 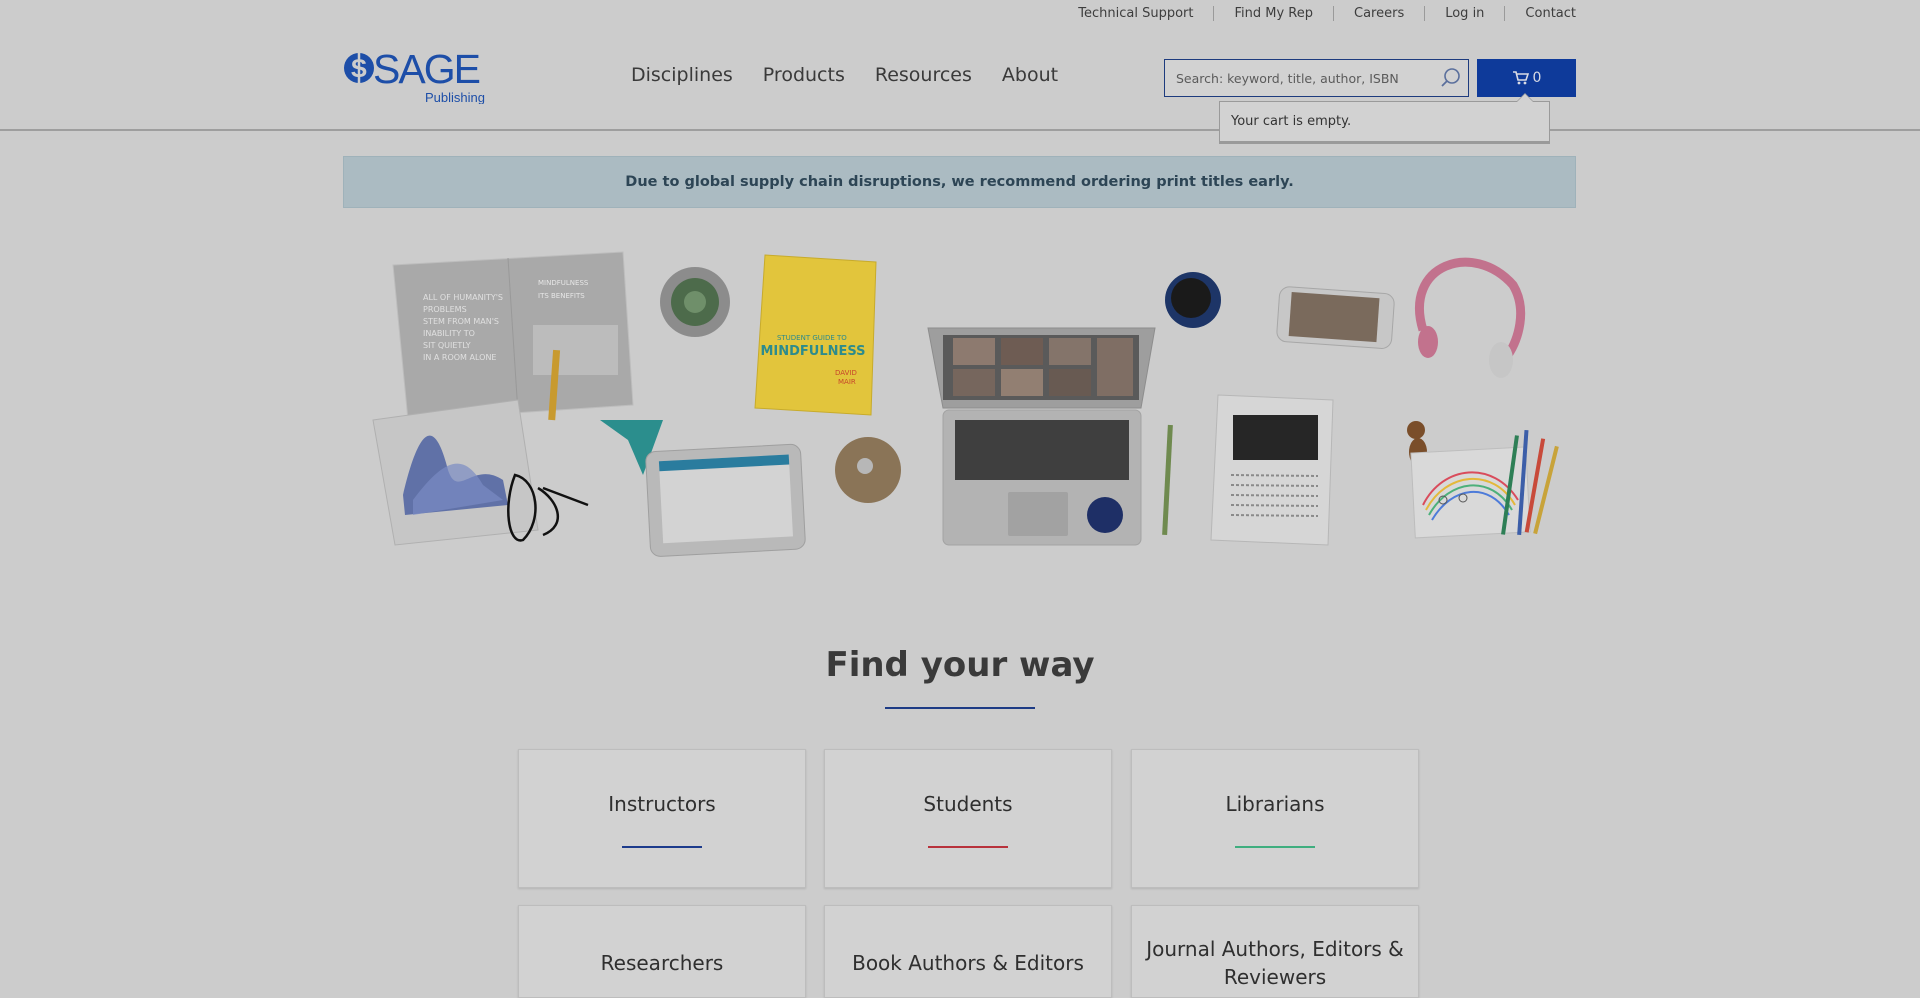 I want to click on card-label: Instructors, so click(x=662, y=803).